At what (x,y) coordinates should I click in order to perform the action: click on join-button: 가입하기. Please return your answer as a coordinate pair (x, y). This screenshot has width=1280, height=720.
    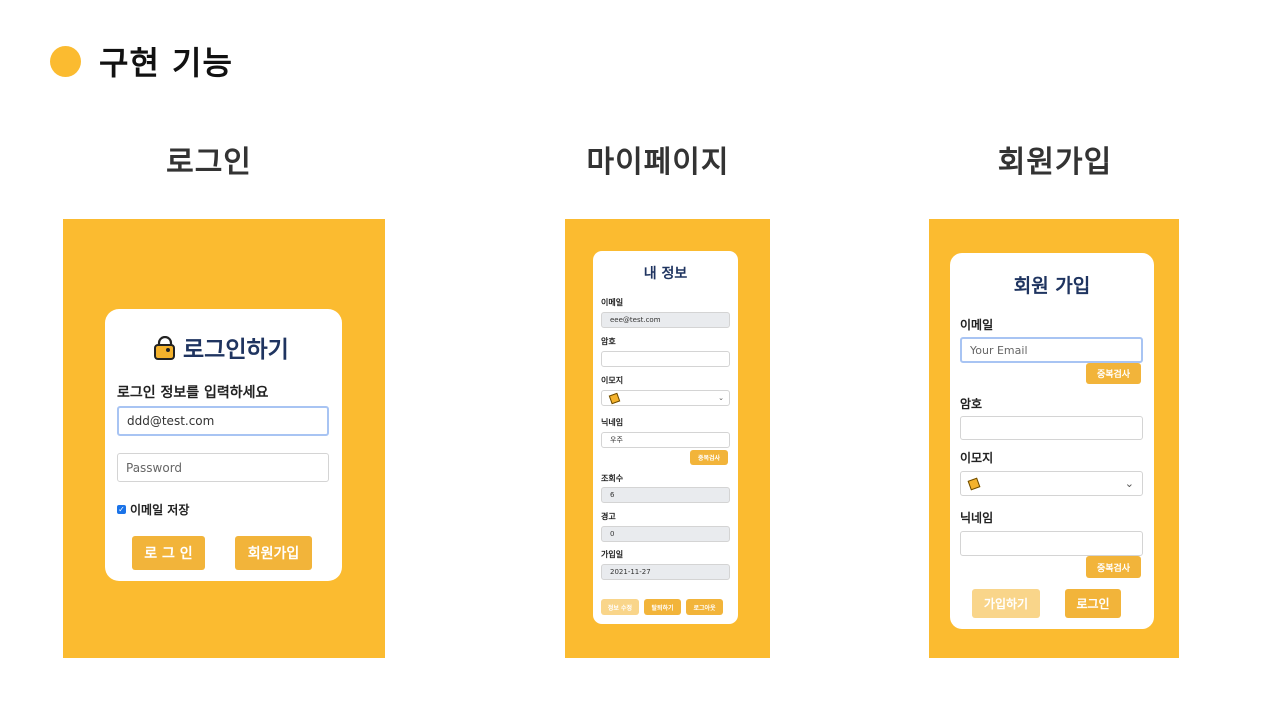
    Looking at the image, I should click on (1006, 603).